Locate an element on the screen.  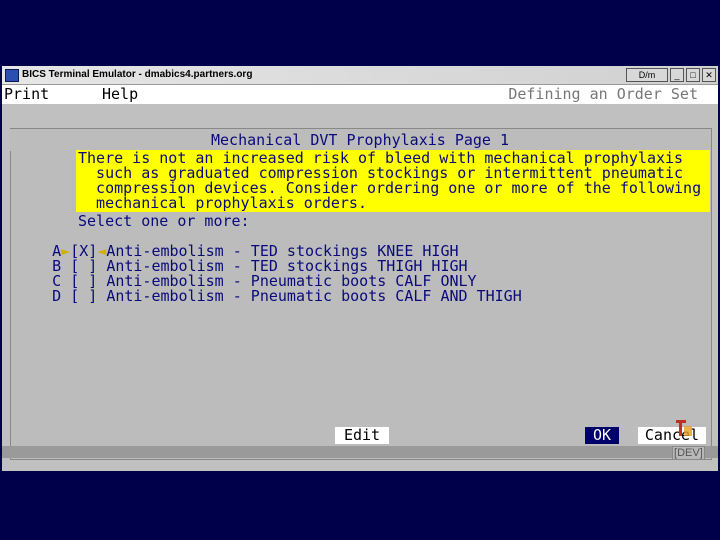
partners-logo-icon is located at coordinates (684, 428).